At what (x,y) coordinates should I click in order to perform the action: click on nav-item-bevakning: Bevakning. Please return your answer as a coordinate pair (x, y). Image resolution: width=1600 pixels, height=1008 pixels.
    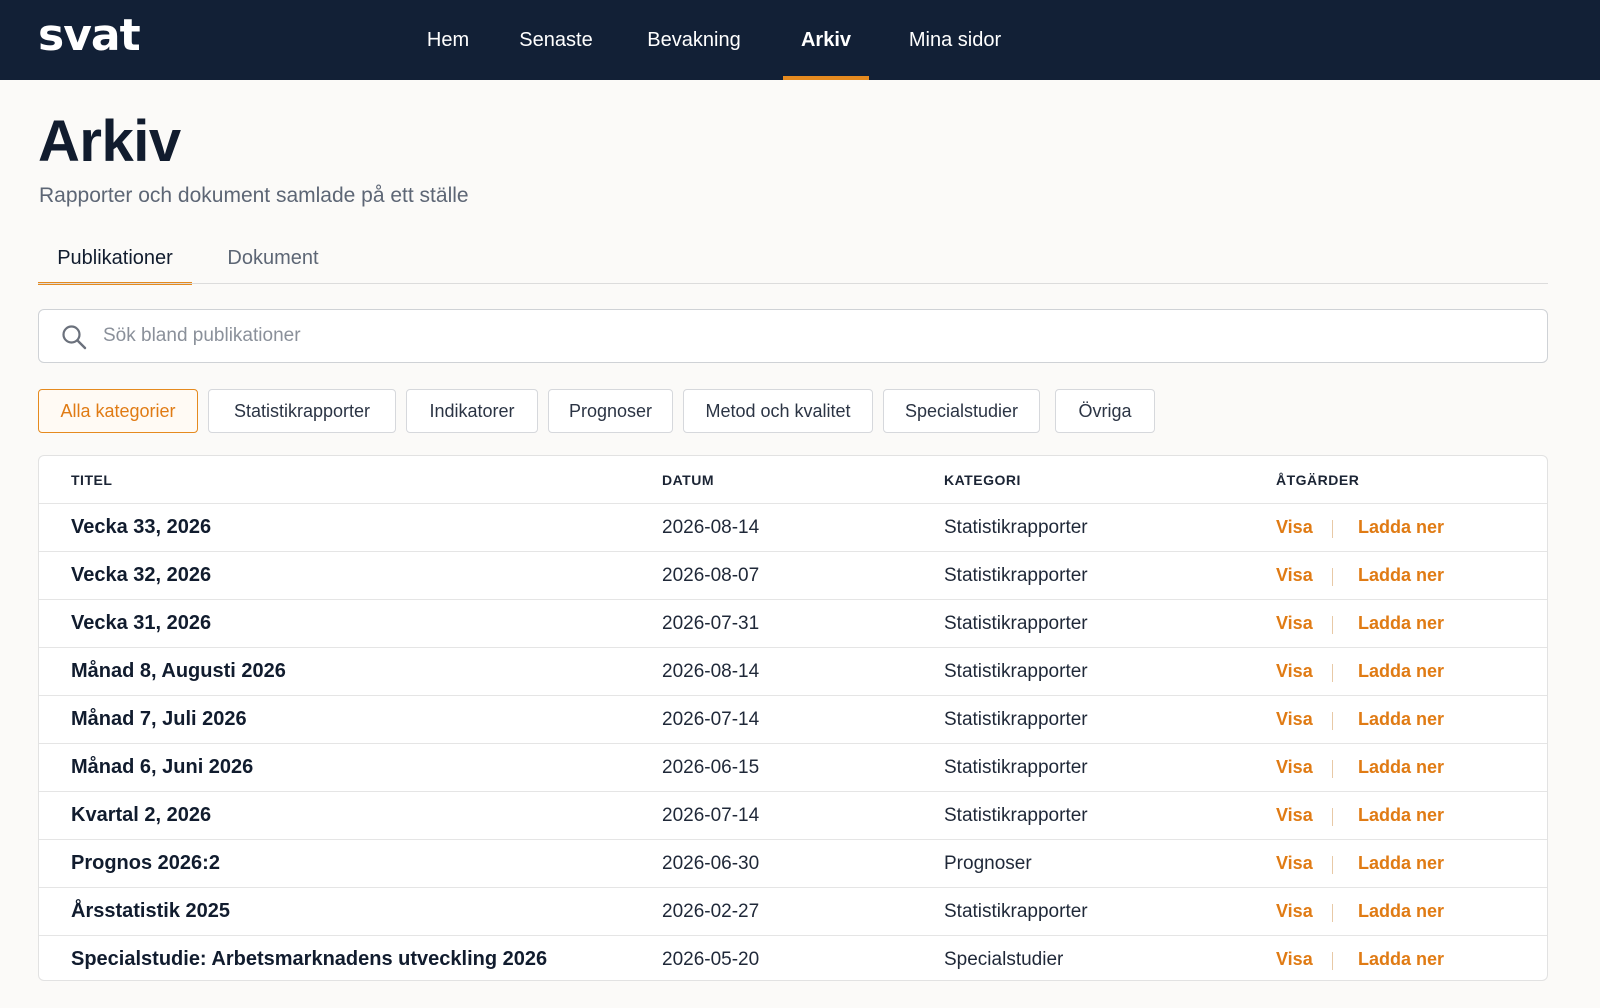
    Looking at the image, I should click on (694, 40).